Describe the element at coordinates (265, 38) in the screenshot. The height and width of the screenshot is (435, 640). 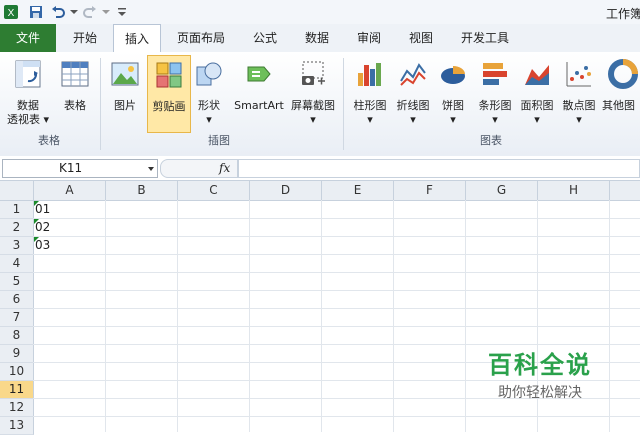
I see `tab-formulas: 公式` at that location.